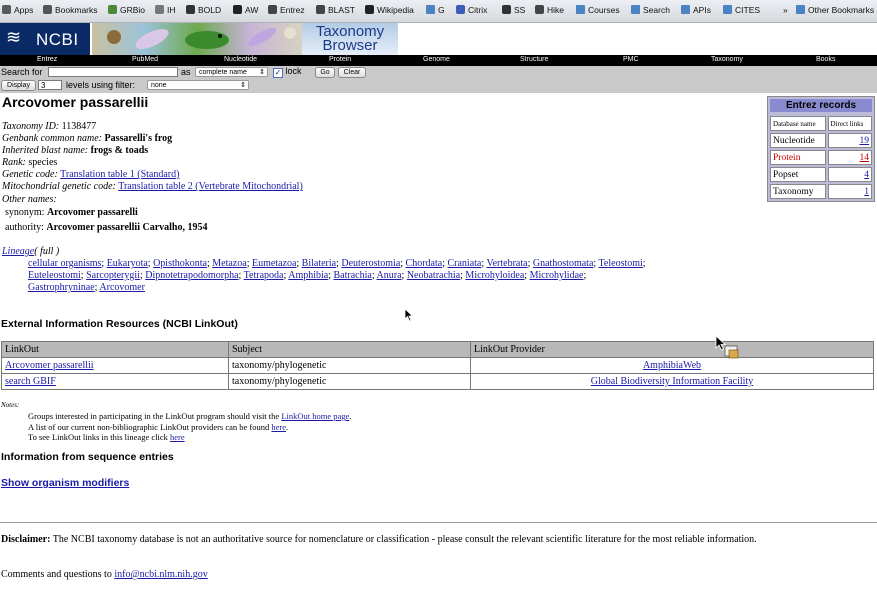 Image resolution: width=877 pixels, height=592 pixels. What do you see at coordinates (274, 263) in the screenshot?
I see `lineage-taxon-link: Eumetazoa` at bounding box center [274, 263].